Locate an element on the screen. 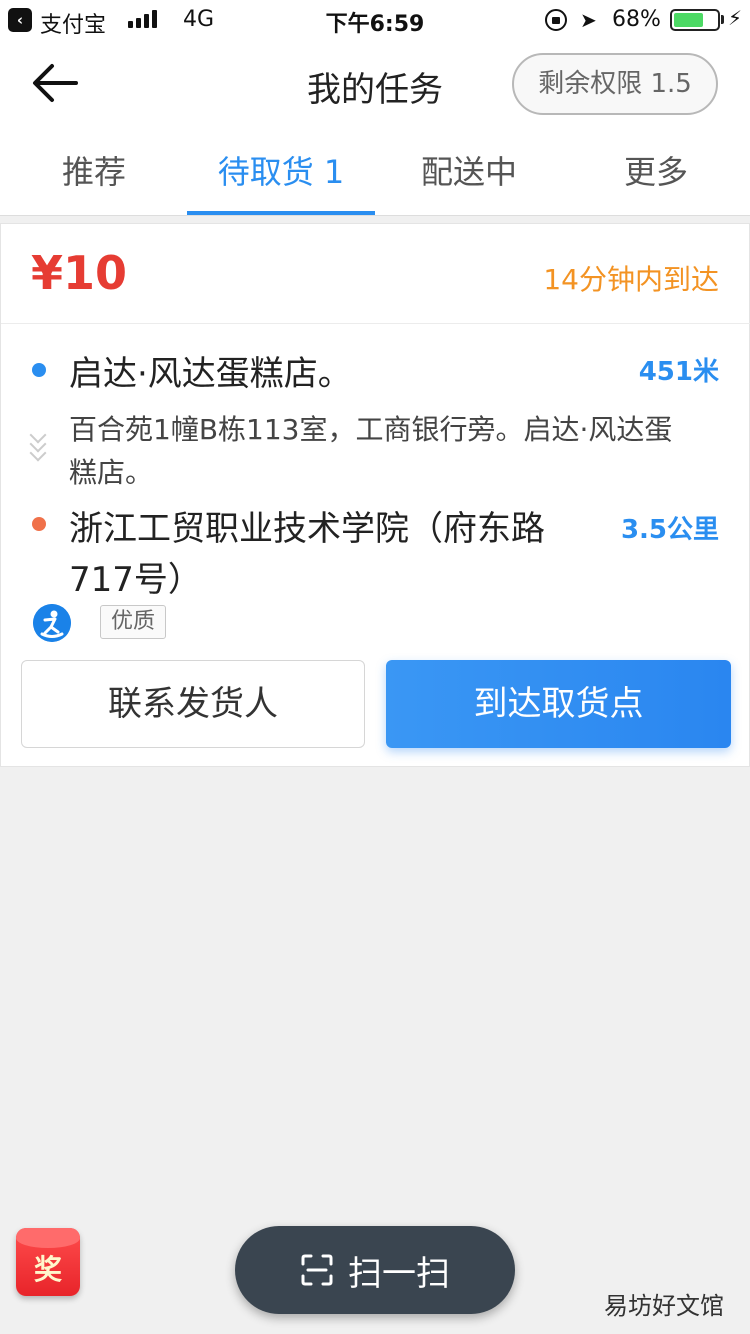 The width and height of the screenshot is (750, 1334). scan-button: 扫一扫 is located at coordinates (375, 1270).